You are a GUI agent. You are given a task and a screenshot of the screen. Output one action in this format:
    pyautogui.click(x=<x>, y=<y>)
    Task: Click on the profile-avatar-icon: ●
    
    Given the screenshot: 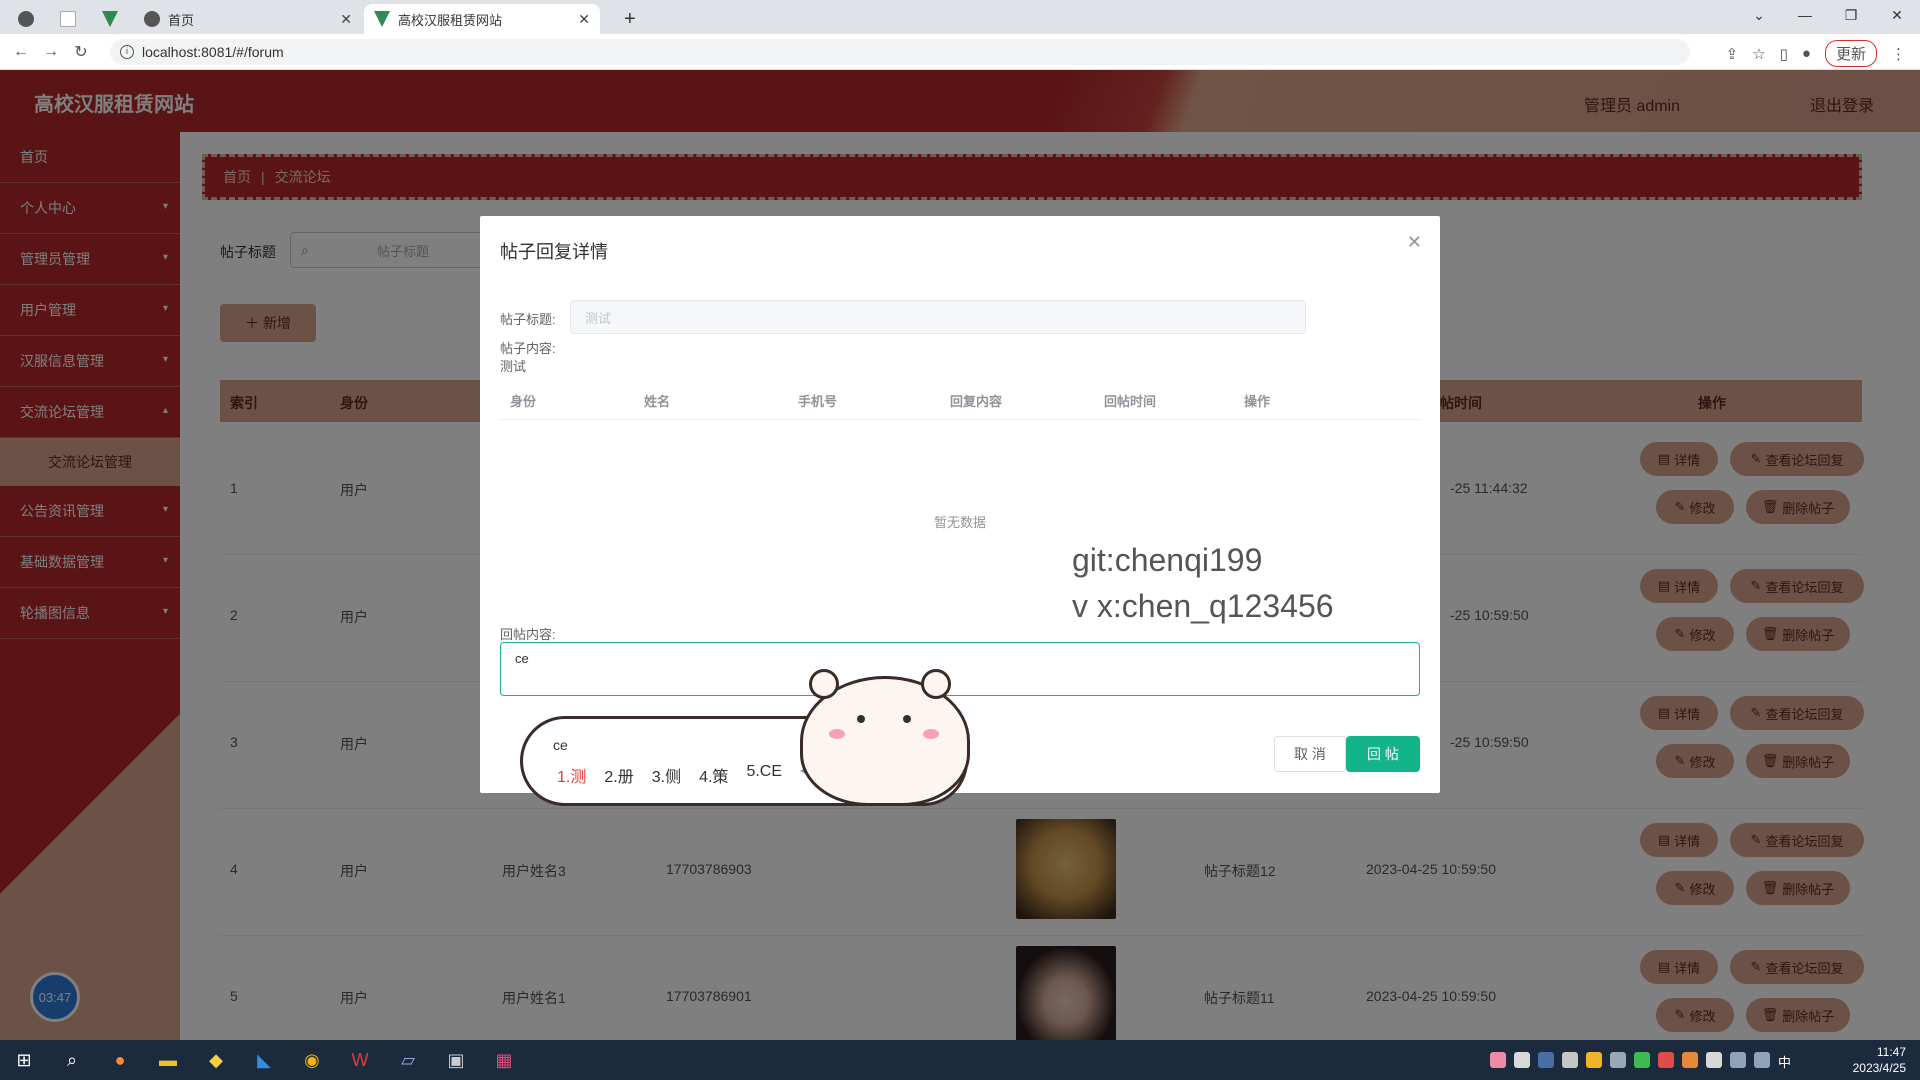 What is the action you would take?
    pyautogui.click(x=1806, y=53)
    